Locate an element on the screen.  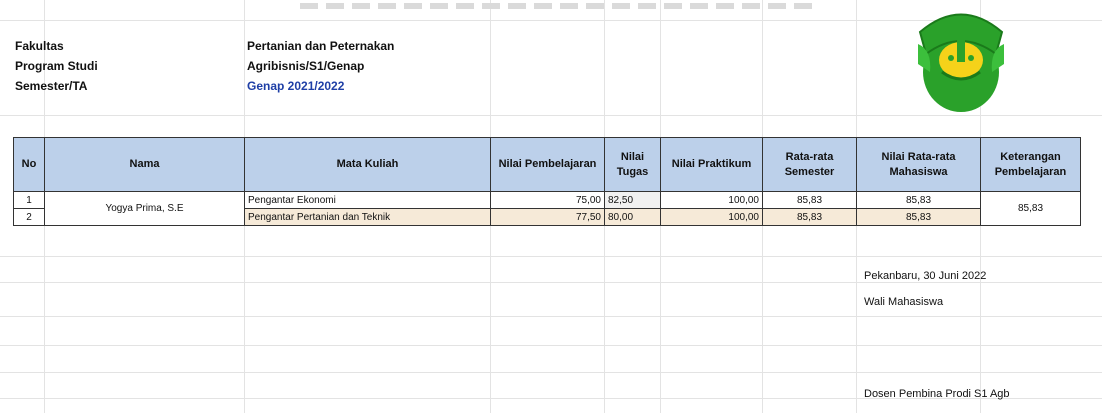
signature-name: Dosen Pembina Prodi S1 Agb is located at coordinates (937, 394).